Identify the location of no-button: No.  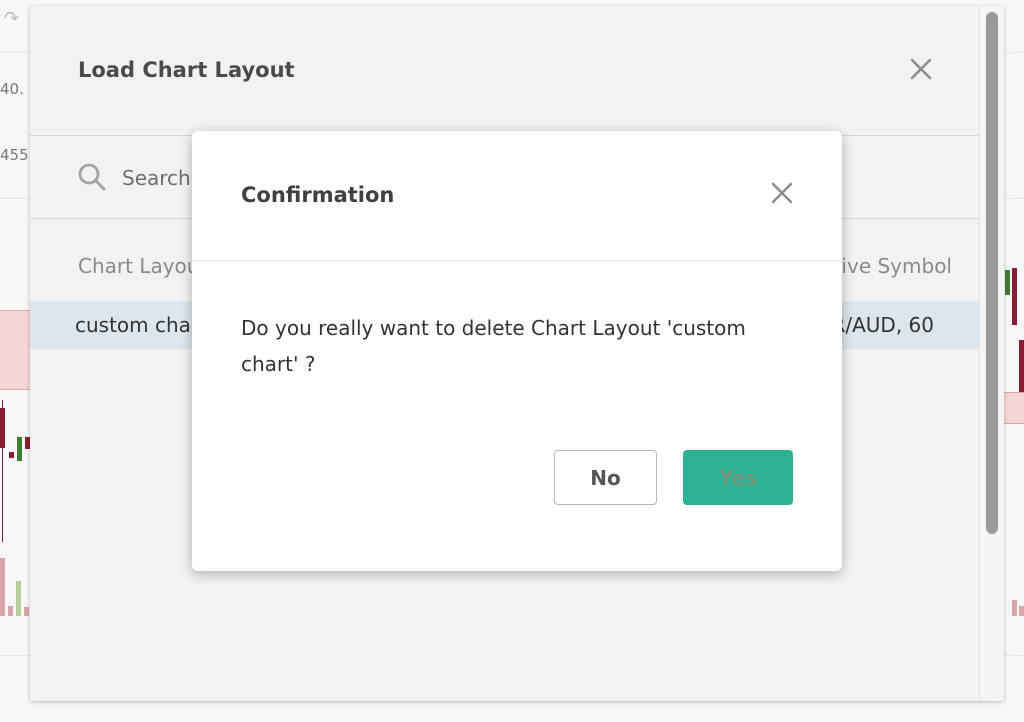
(605, 477).